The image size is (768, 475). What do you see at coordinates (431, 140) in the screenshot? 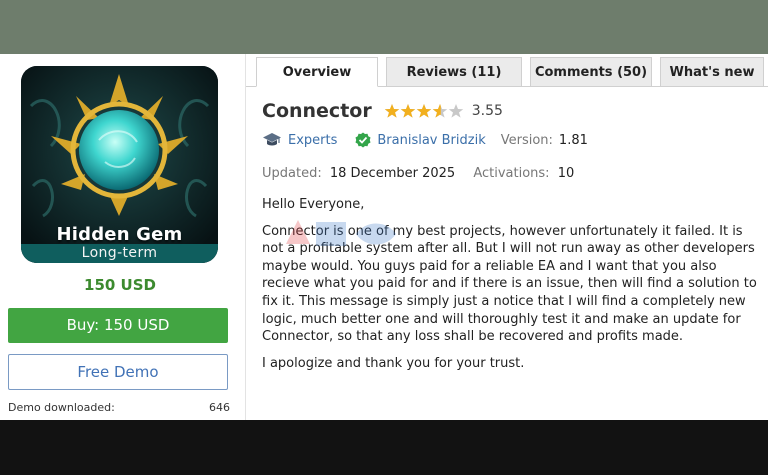
I see `author-link: Branislav Bridzik` at bounding box center [431, 140].